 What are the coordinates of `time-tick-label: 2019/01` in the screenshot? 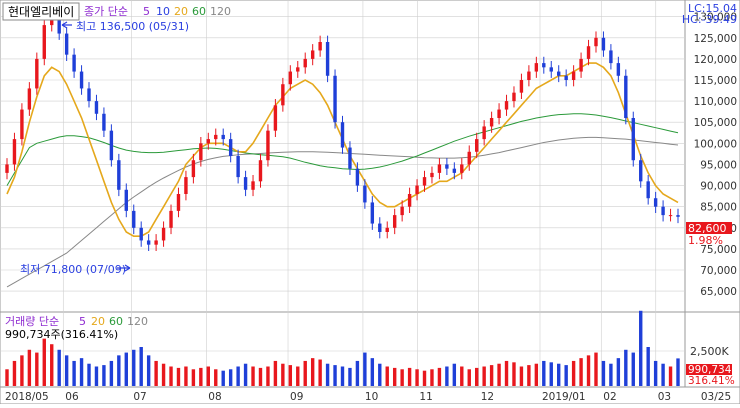 It's located at (564, 397).